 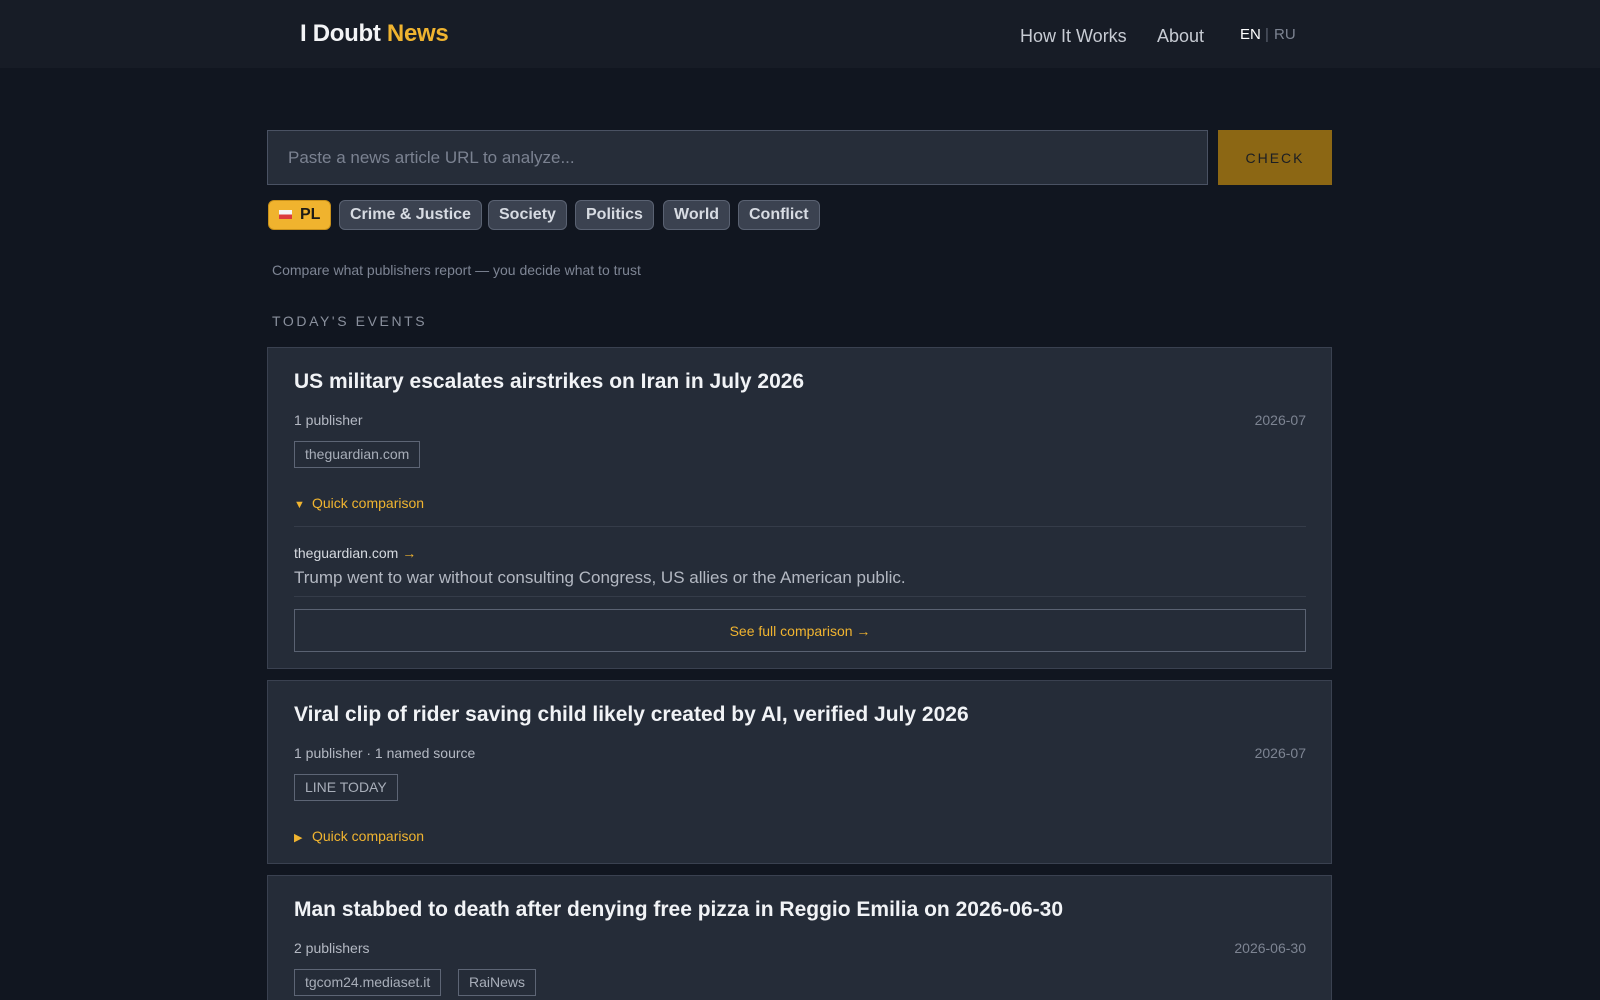 I want to click on site-logo: I Doubt News, so click(x=374, y=34).